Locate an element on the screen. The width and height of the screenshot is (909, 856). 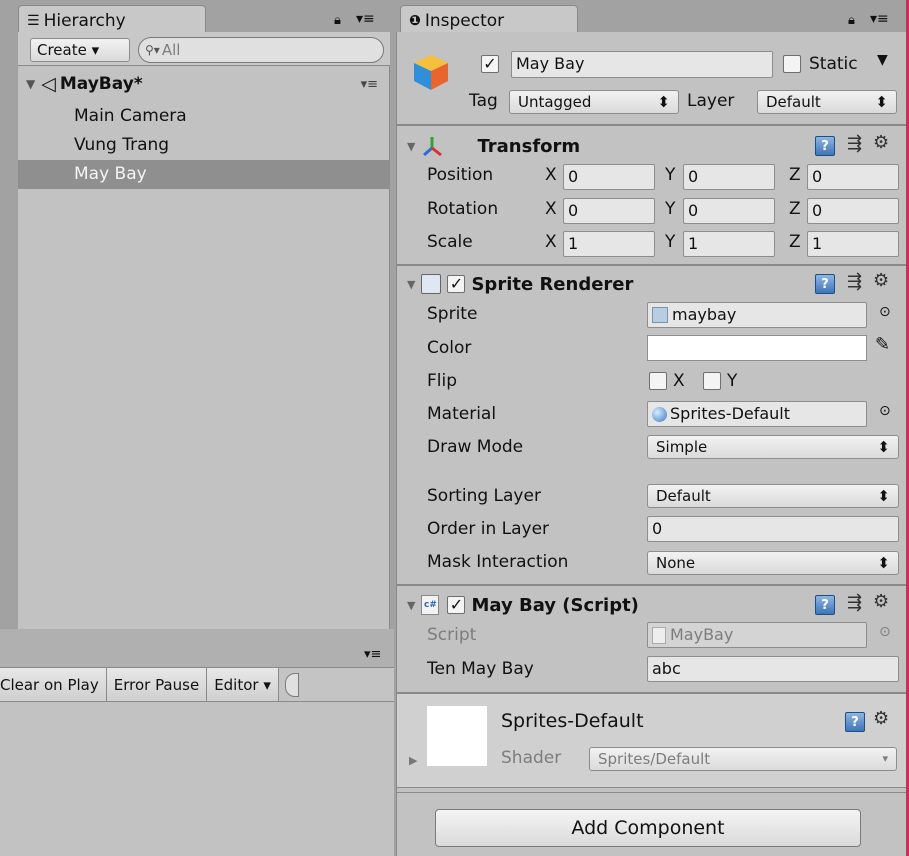
sprite-object-field: maybay is located at coordinates (757, 315).